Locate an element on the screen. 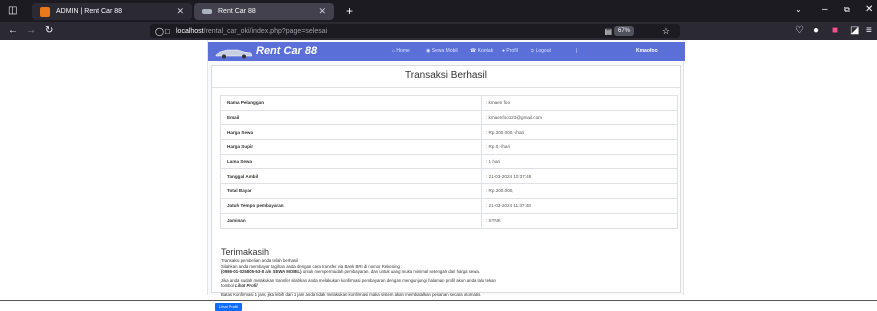  row-label: Harga Supir is located at coordinates (240, 147).